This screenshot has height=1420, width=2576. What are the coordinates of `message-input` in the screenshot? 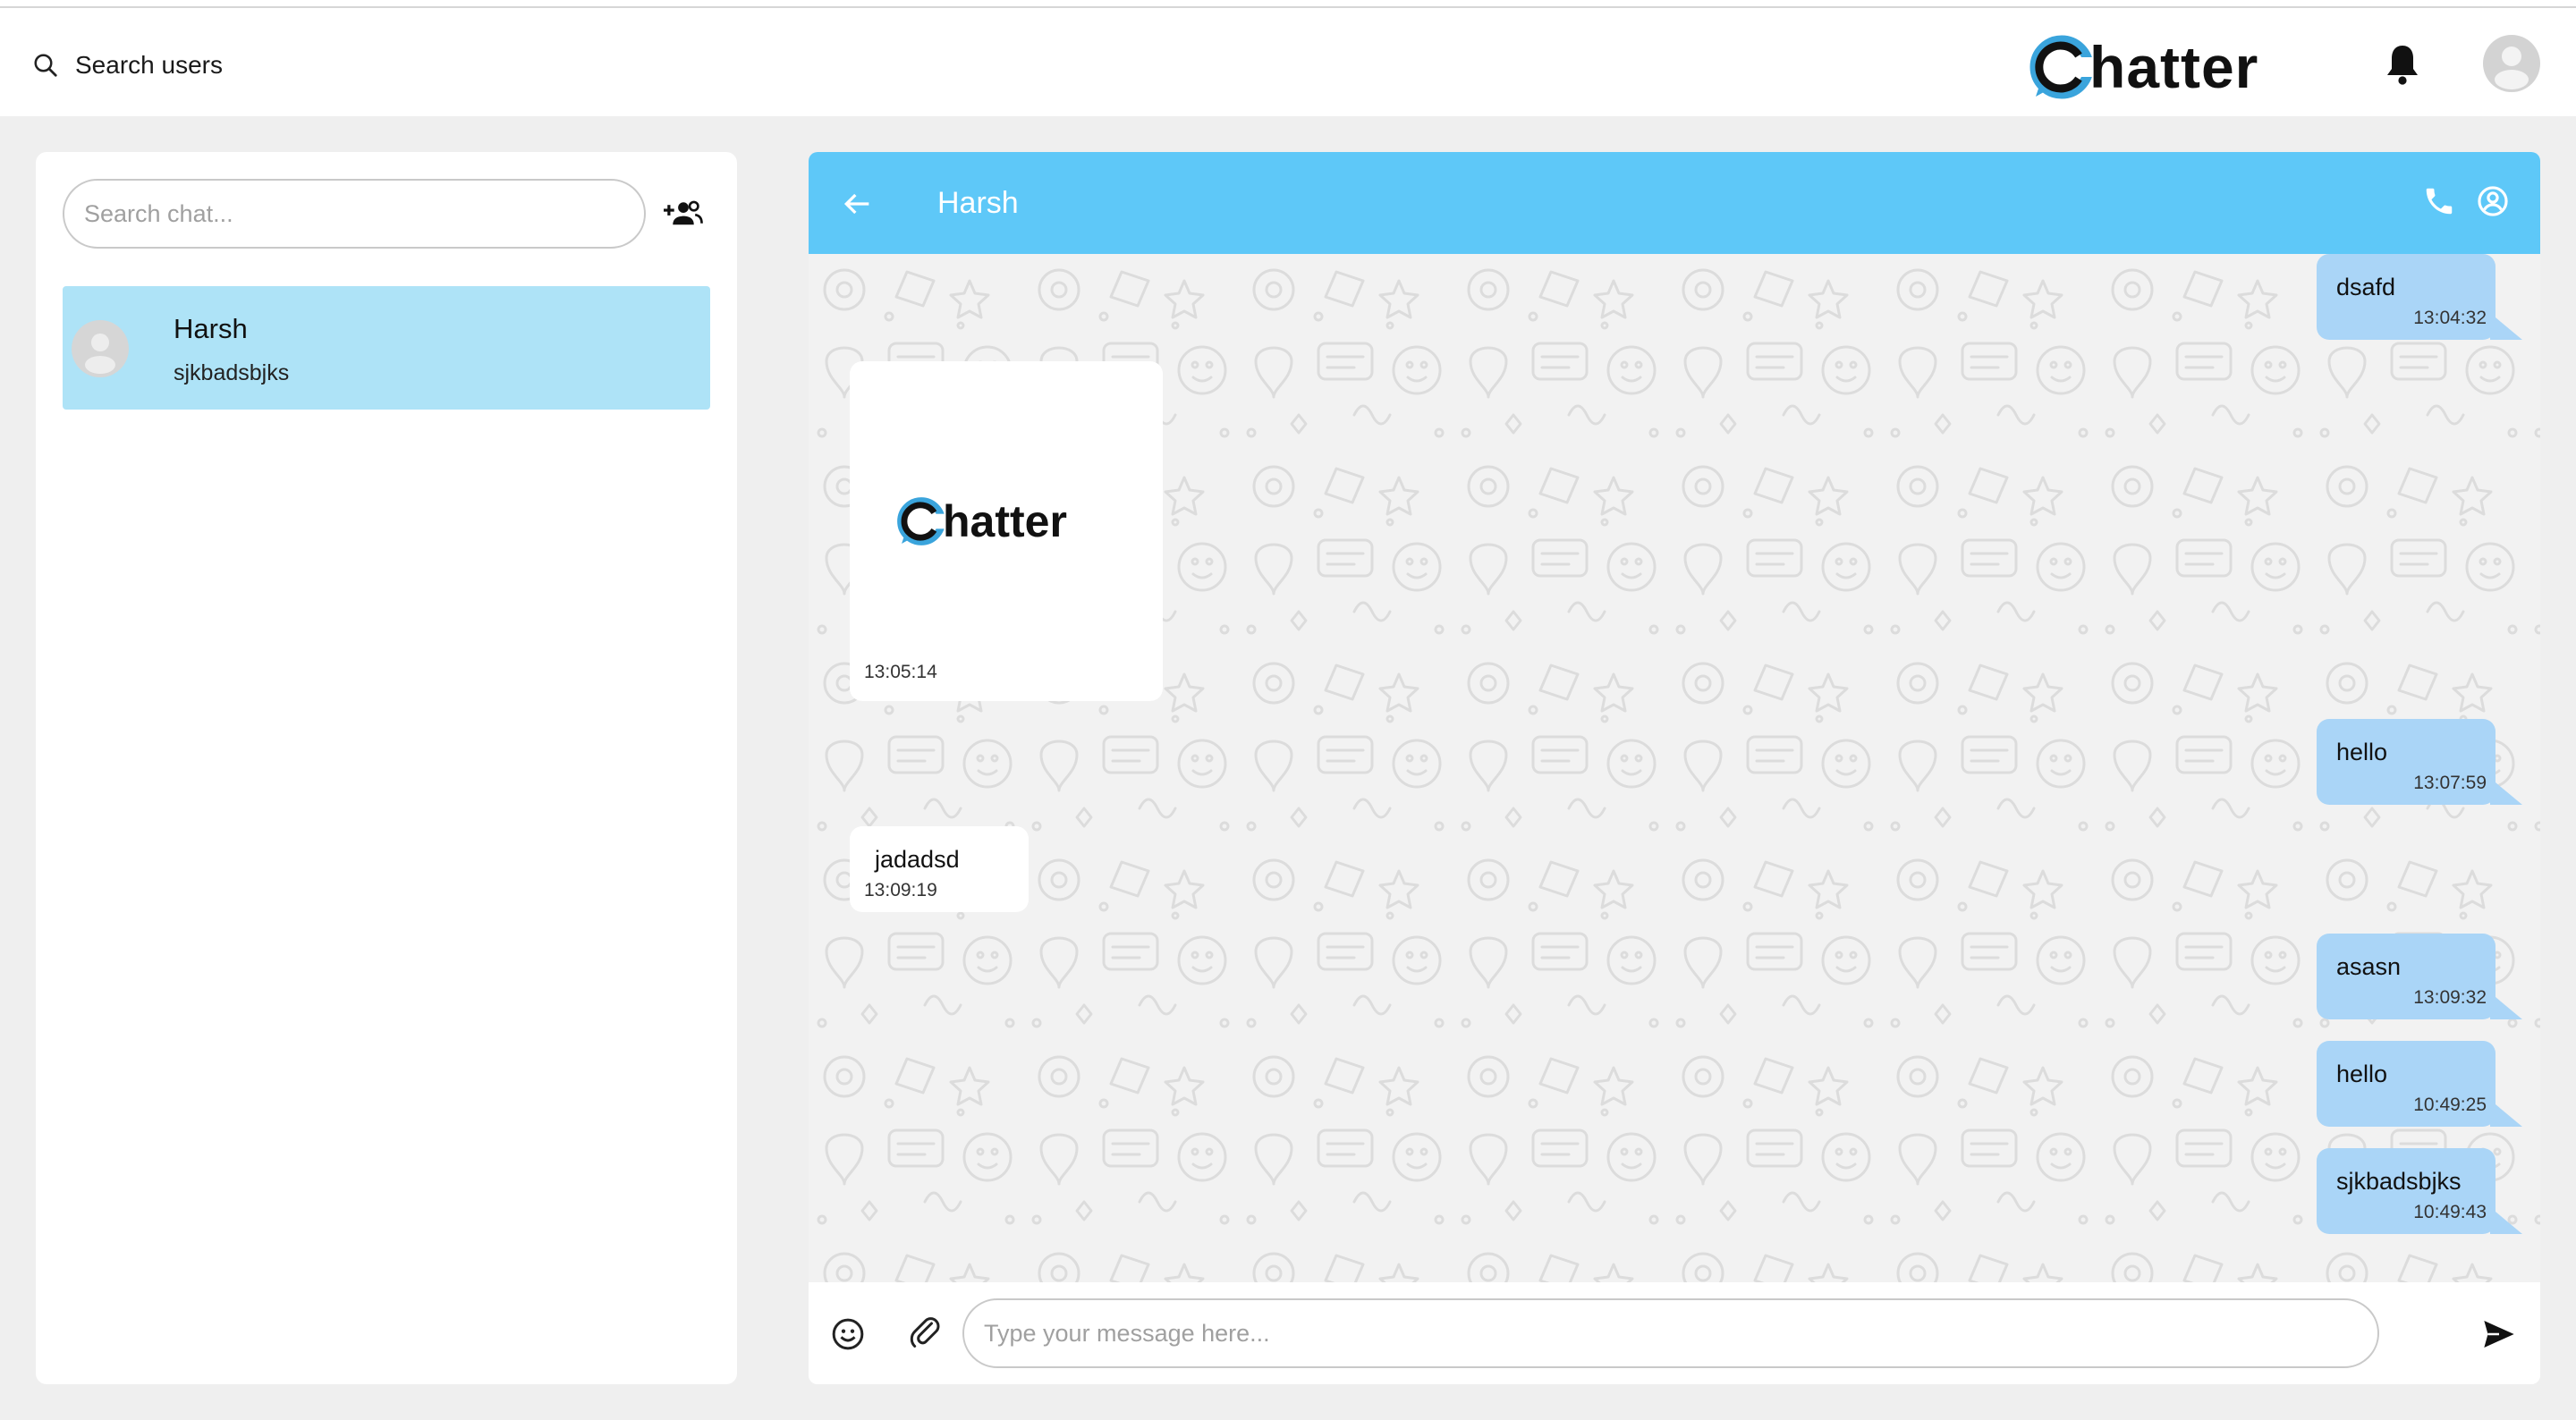 It's located at (1670, 1333).